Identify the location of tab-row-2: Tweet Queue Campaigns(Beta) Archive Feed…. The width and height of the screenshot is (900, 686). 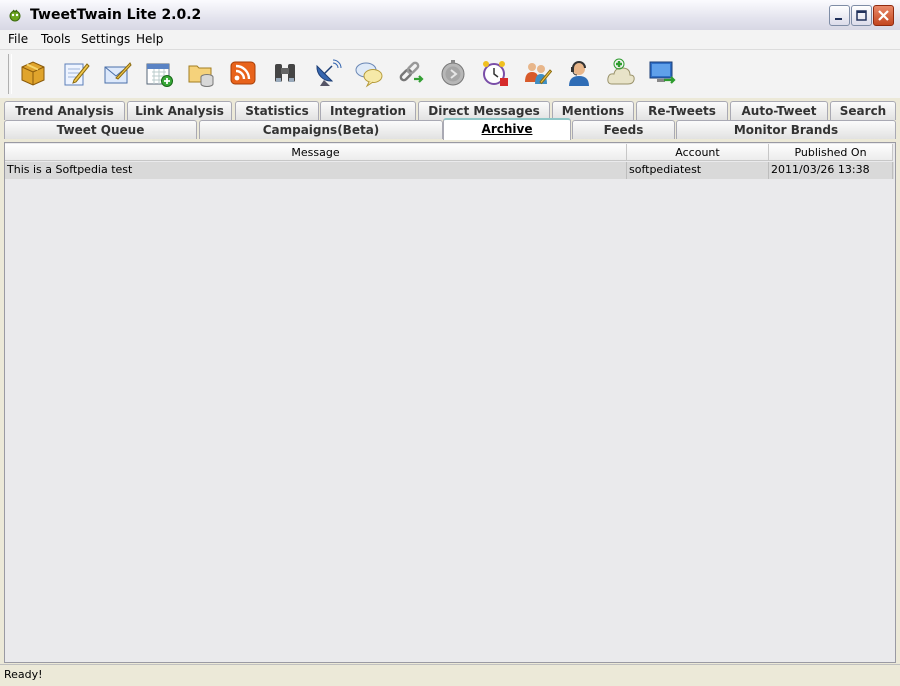
(450, 129).